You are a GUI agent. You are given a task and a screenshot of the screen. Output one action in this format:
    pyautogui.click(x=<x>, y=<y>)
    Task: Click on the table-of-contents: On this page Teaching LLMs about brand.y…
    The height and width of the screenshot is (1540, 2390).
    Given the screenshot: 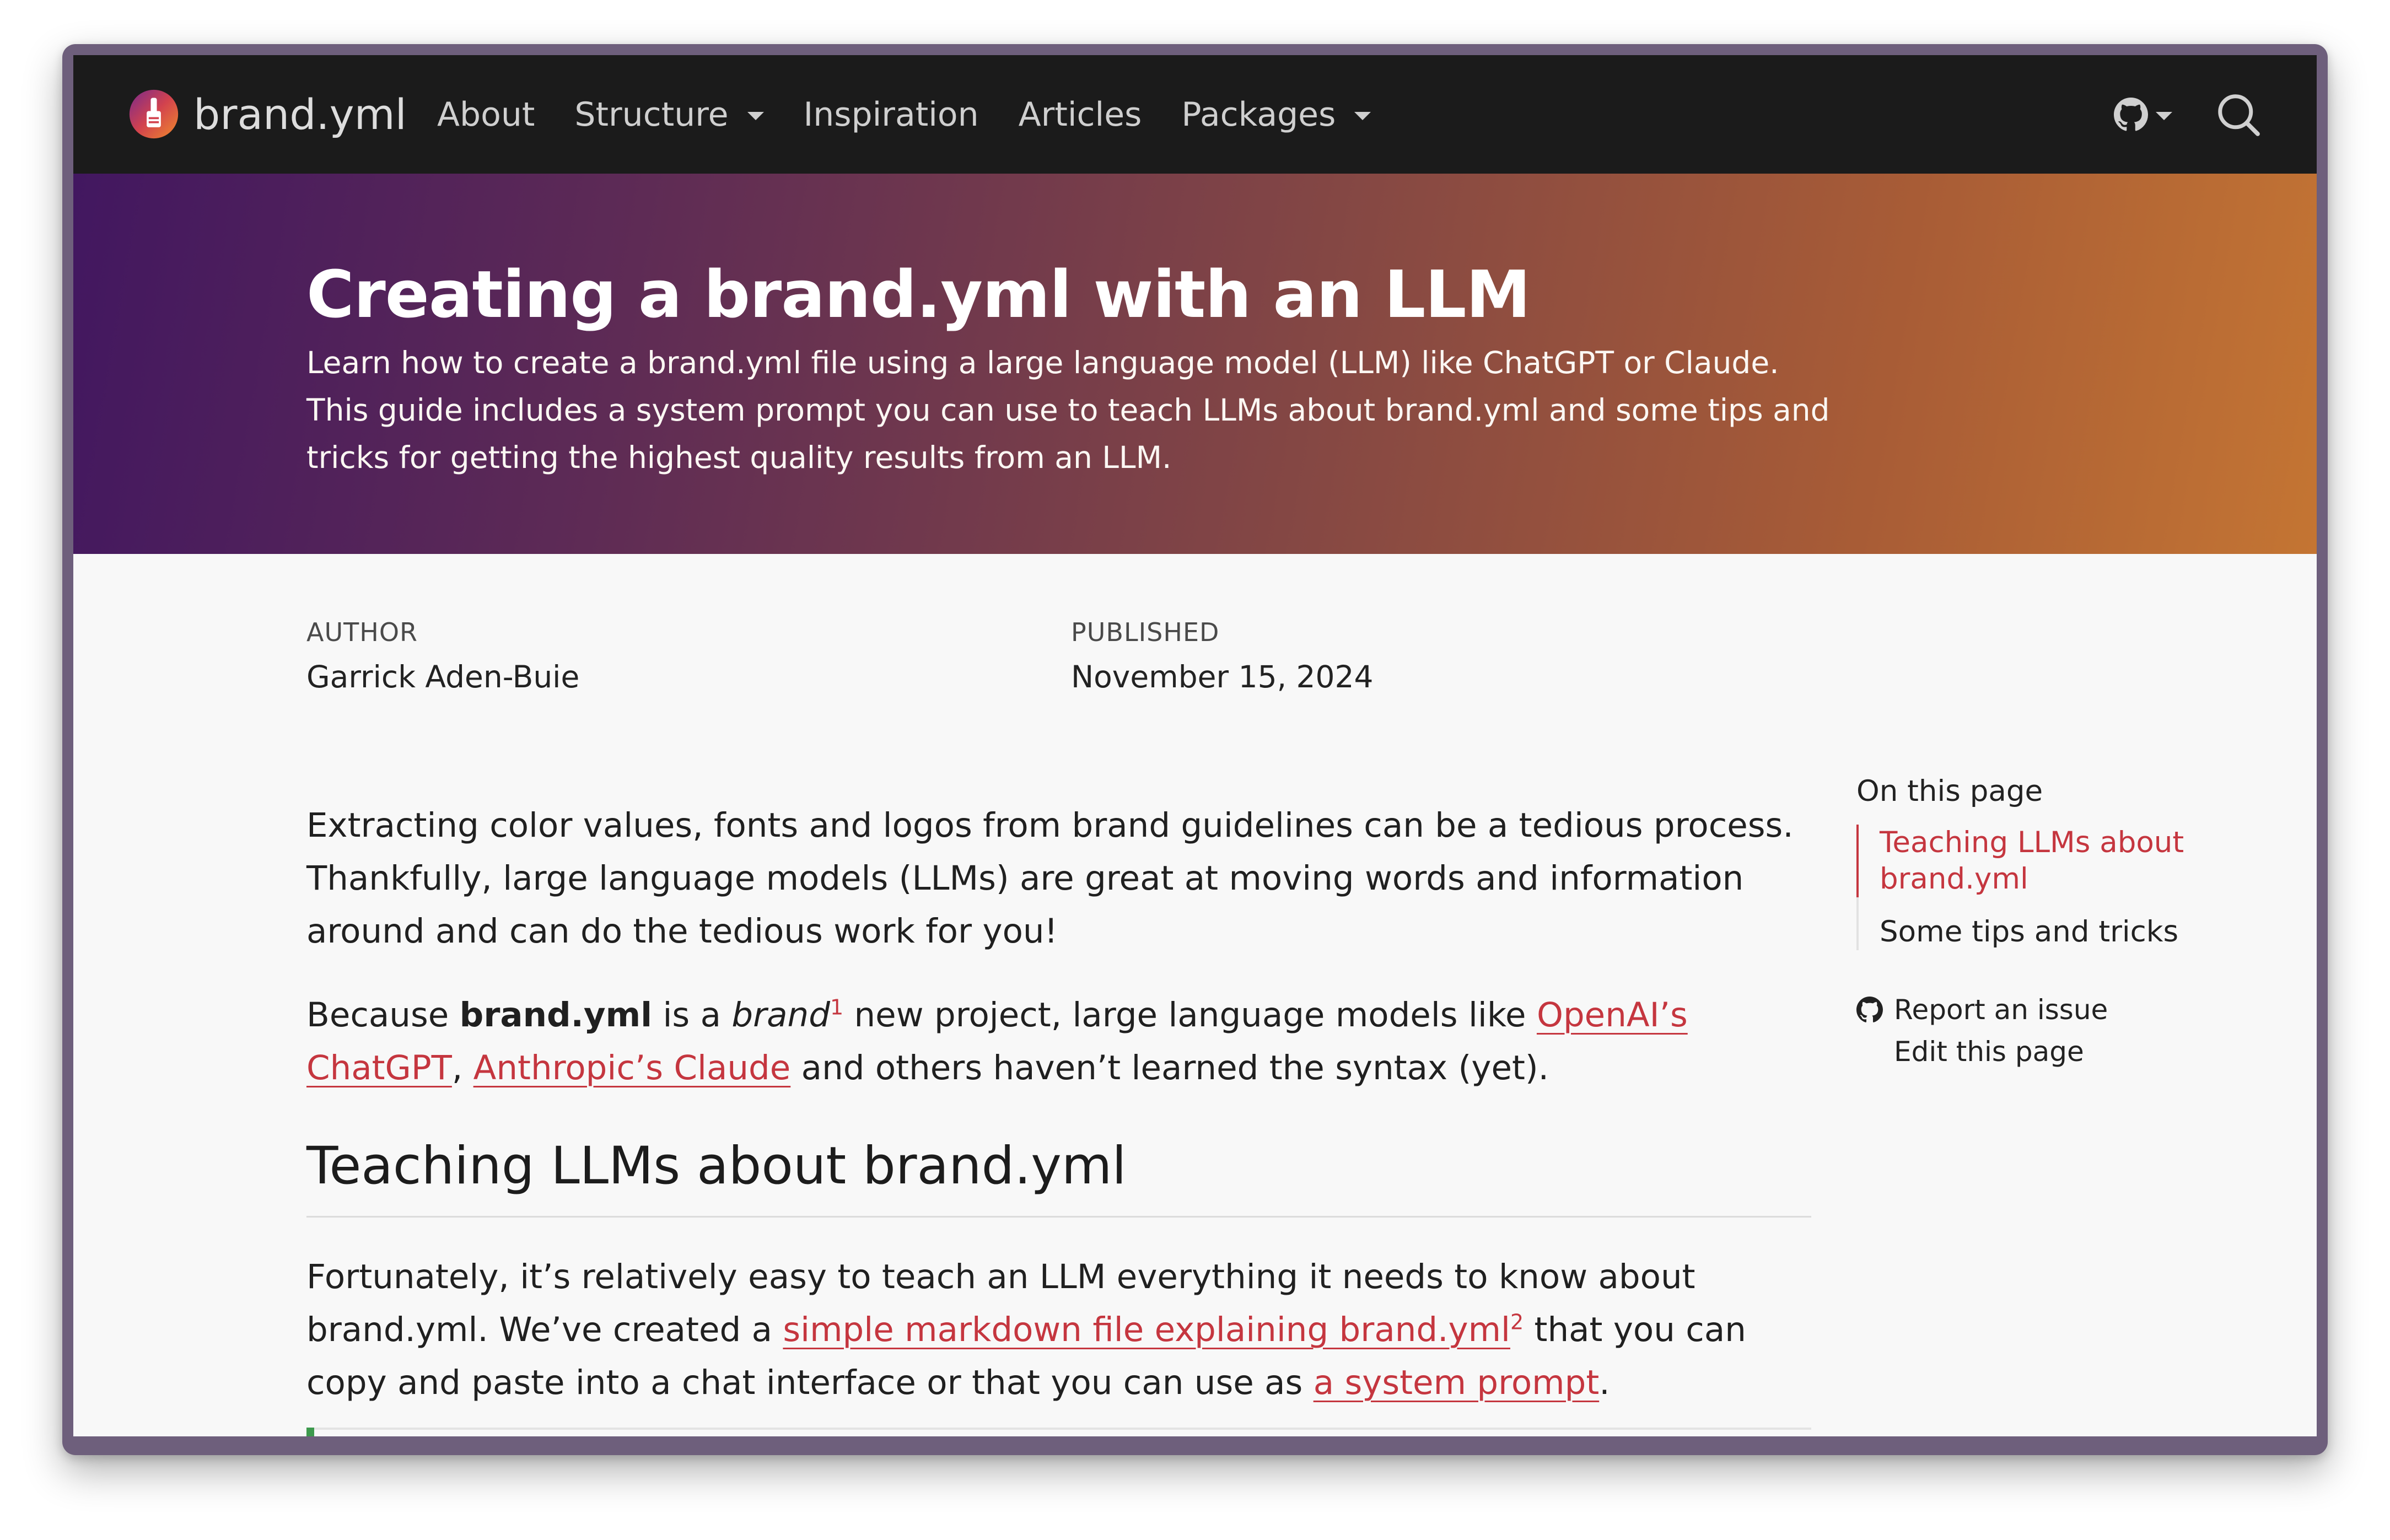 What is the action you would take?
    pyautogui.click(x=2049, y=924)
    